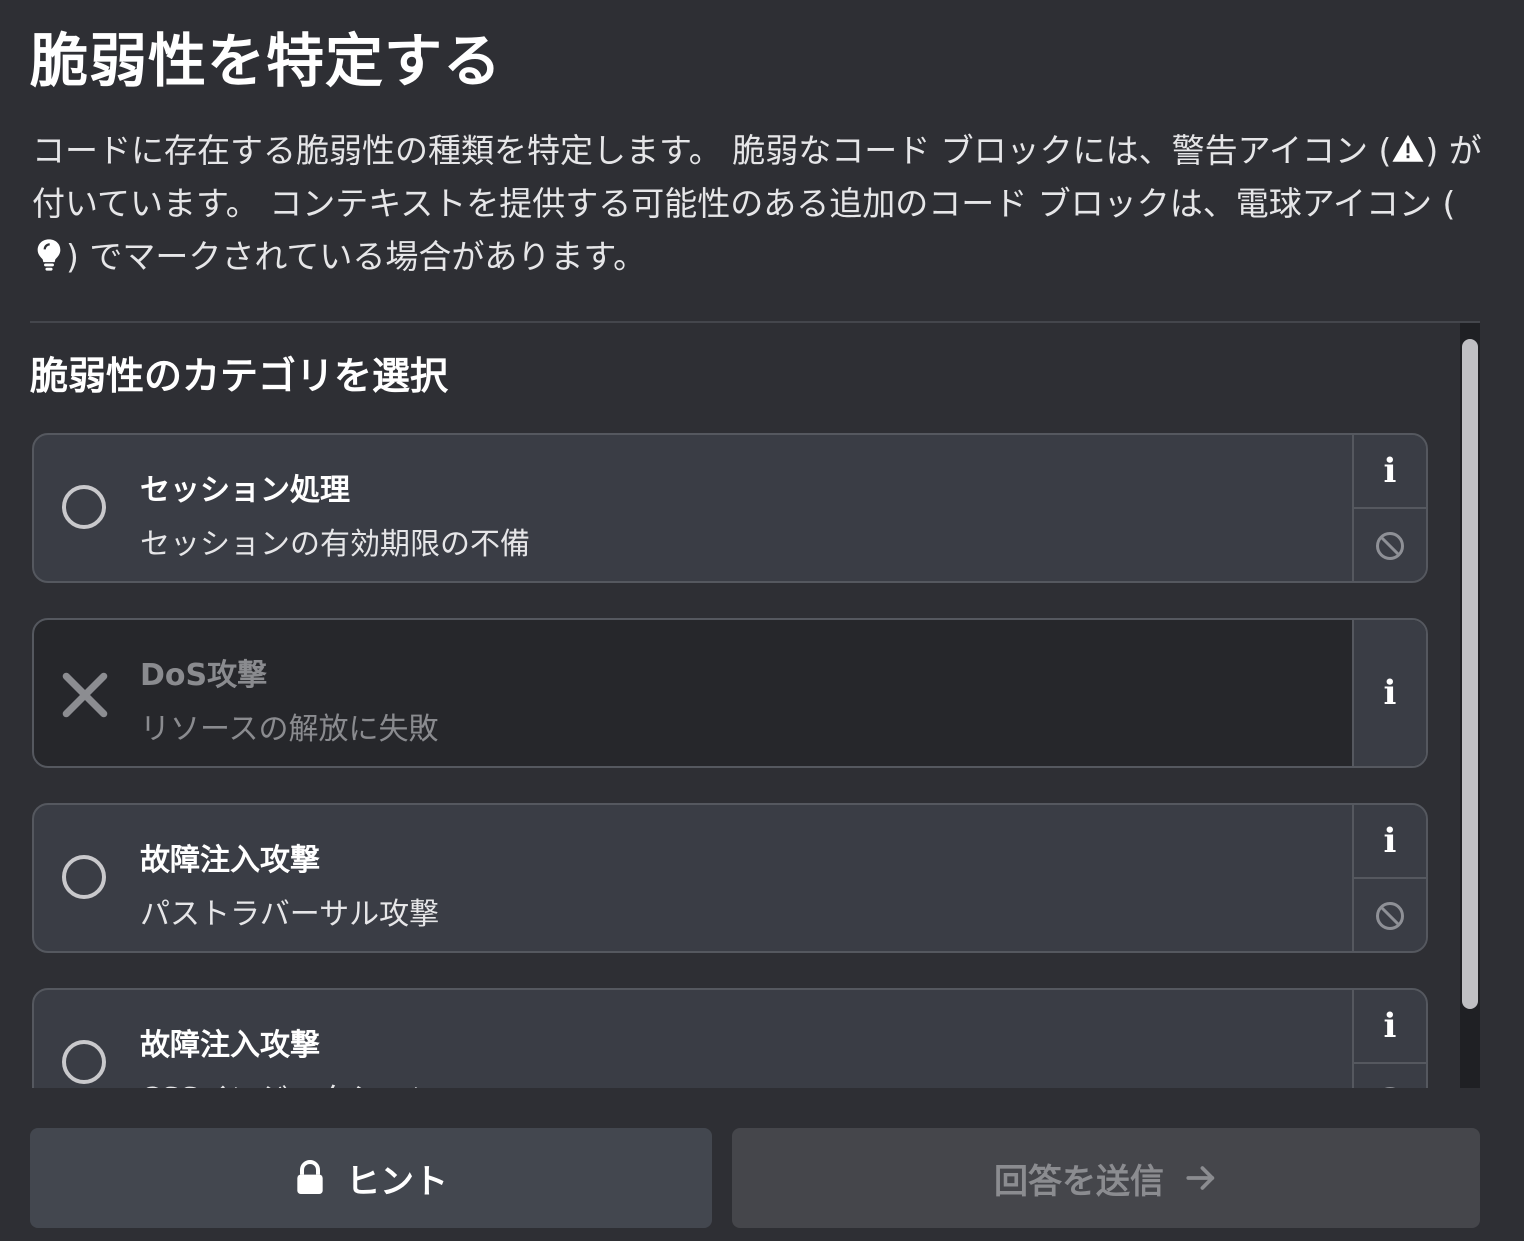 This screenshot has height=1241, width=1524. I want to click on section-title: 脆弱性のカテゴリを選択, so click(239, 376).